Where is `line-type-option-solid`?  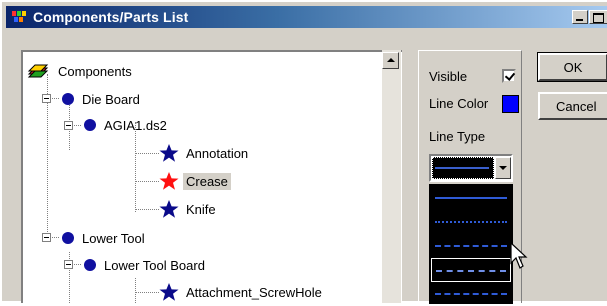
line-type-option-solid is located at coordinates (471, 198).